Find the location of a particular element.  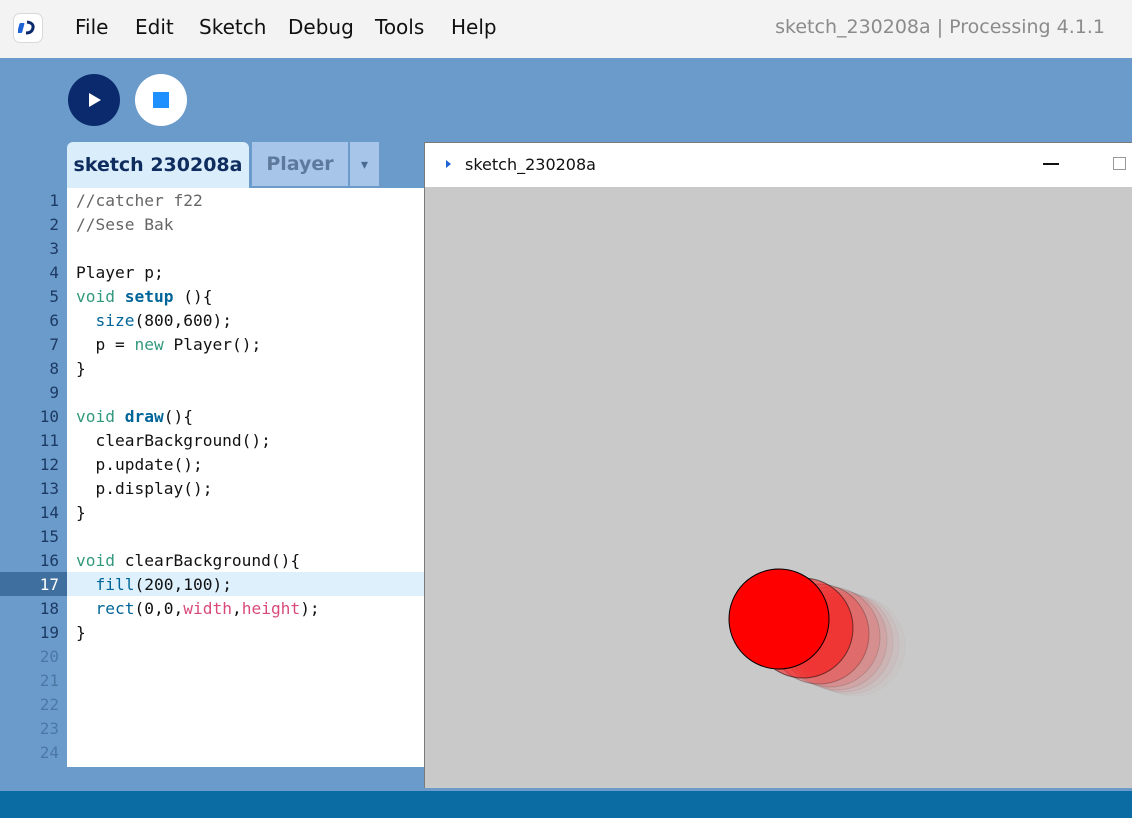

code-line: p = new Player(); is located at coordinates (169, 344).